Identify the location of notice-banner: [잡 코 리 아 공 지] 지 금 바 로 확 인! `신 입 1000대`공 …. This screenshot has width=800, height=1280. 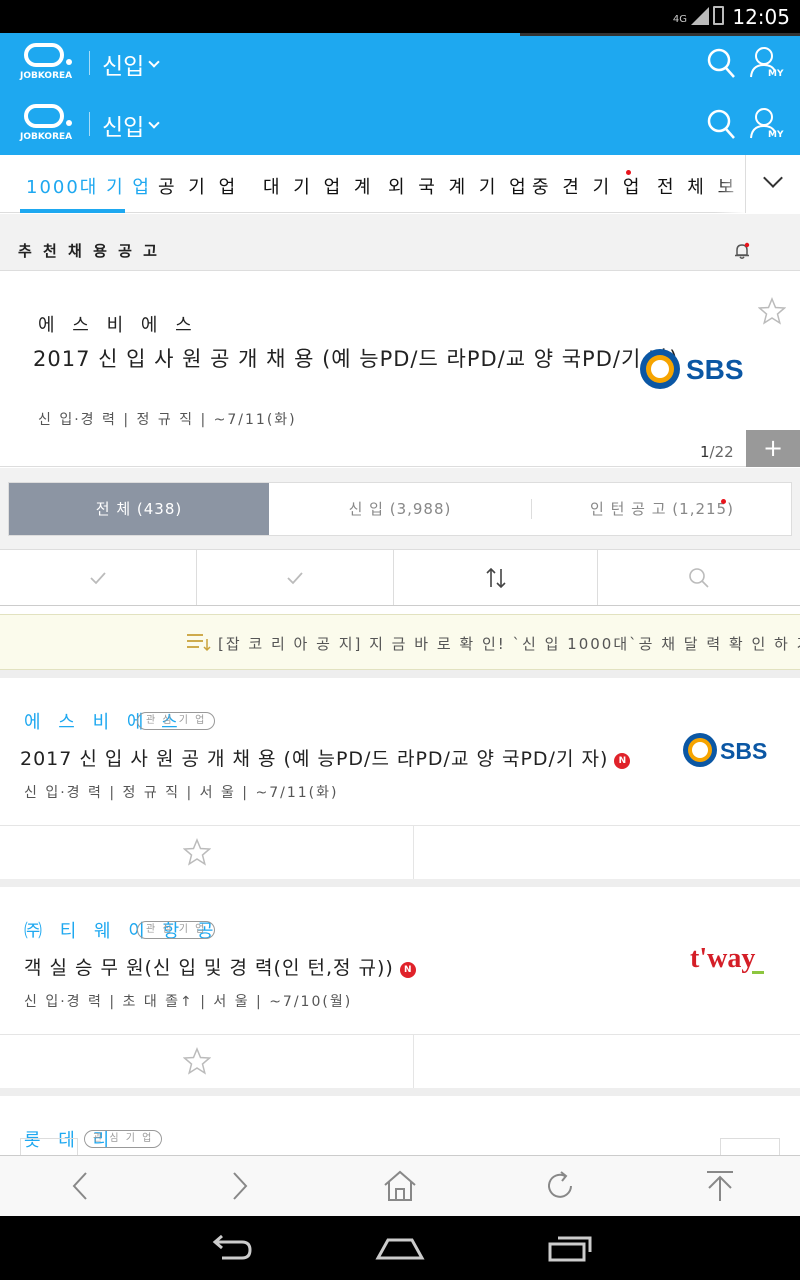
(400, 642).